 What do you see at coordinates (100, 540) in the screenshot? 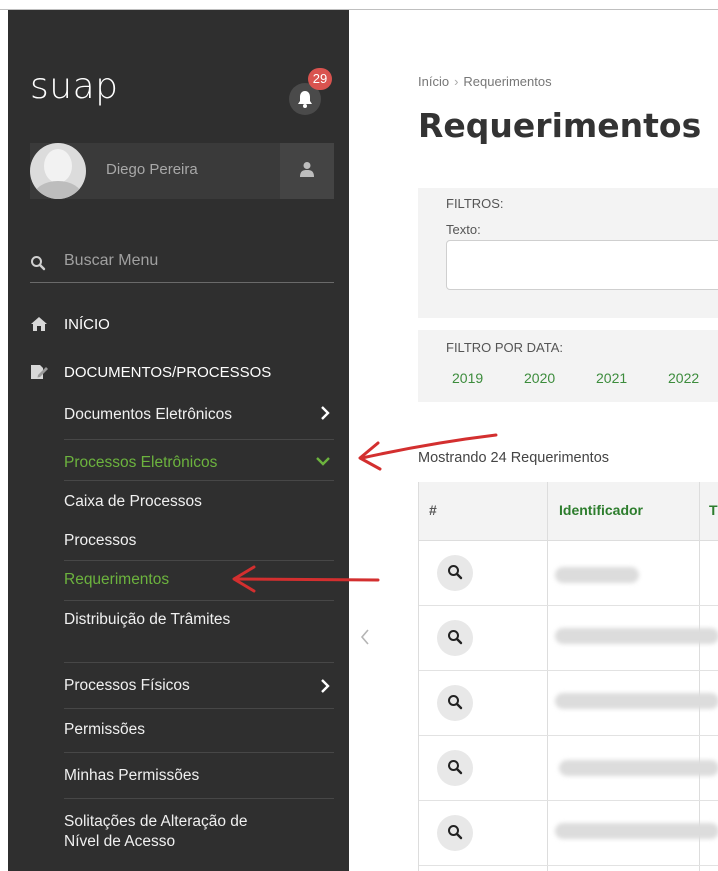
I see `sidebar-item-label: Processos` at bounding box center [100, 540].